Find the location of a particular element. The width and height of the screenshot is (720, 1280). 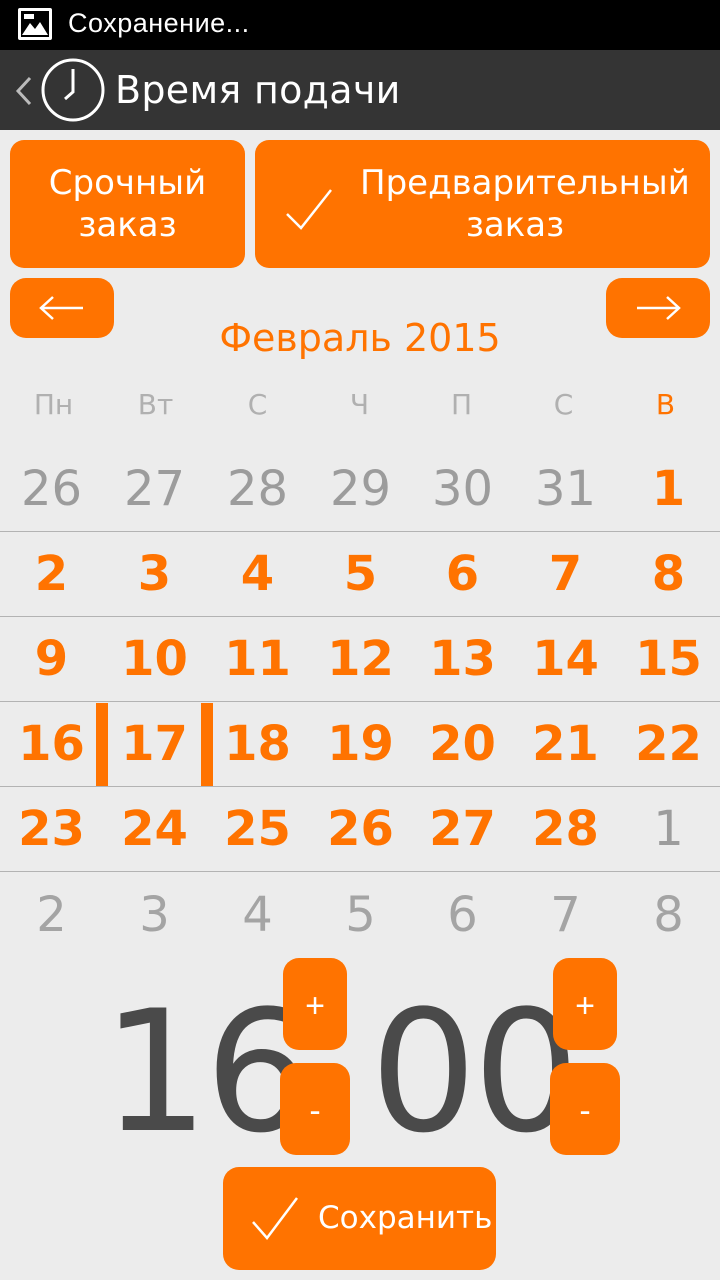

advance-order-button: Предварительный заказ is located at coordinates (482, 204).